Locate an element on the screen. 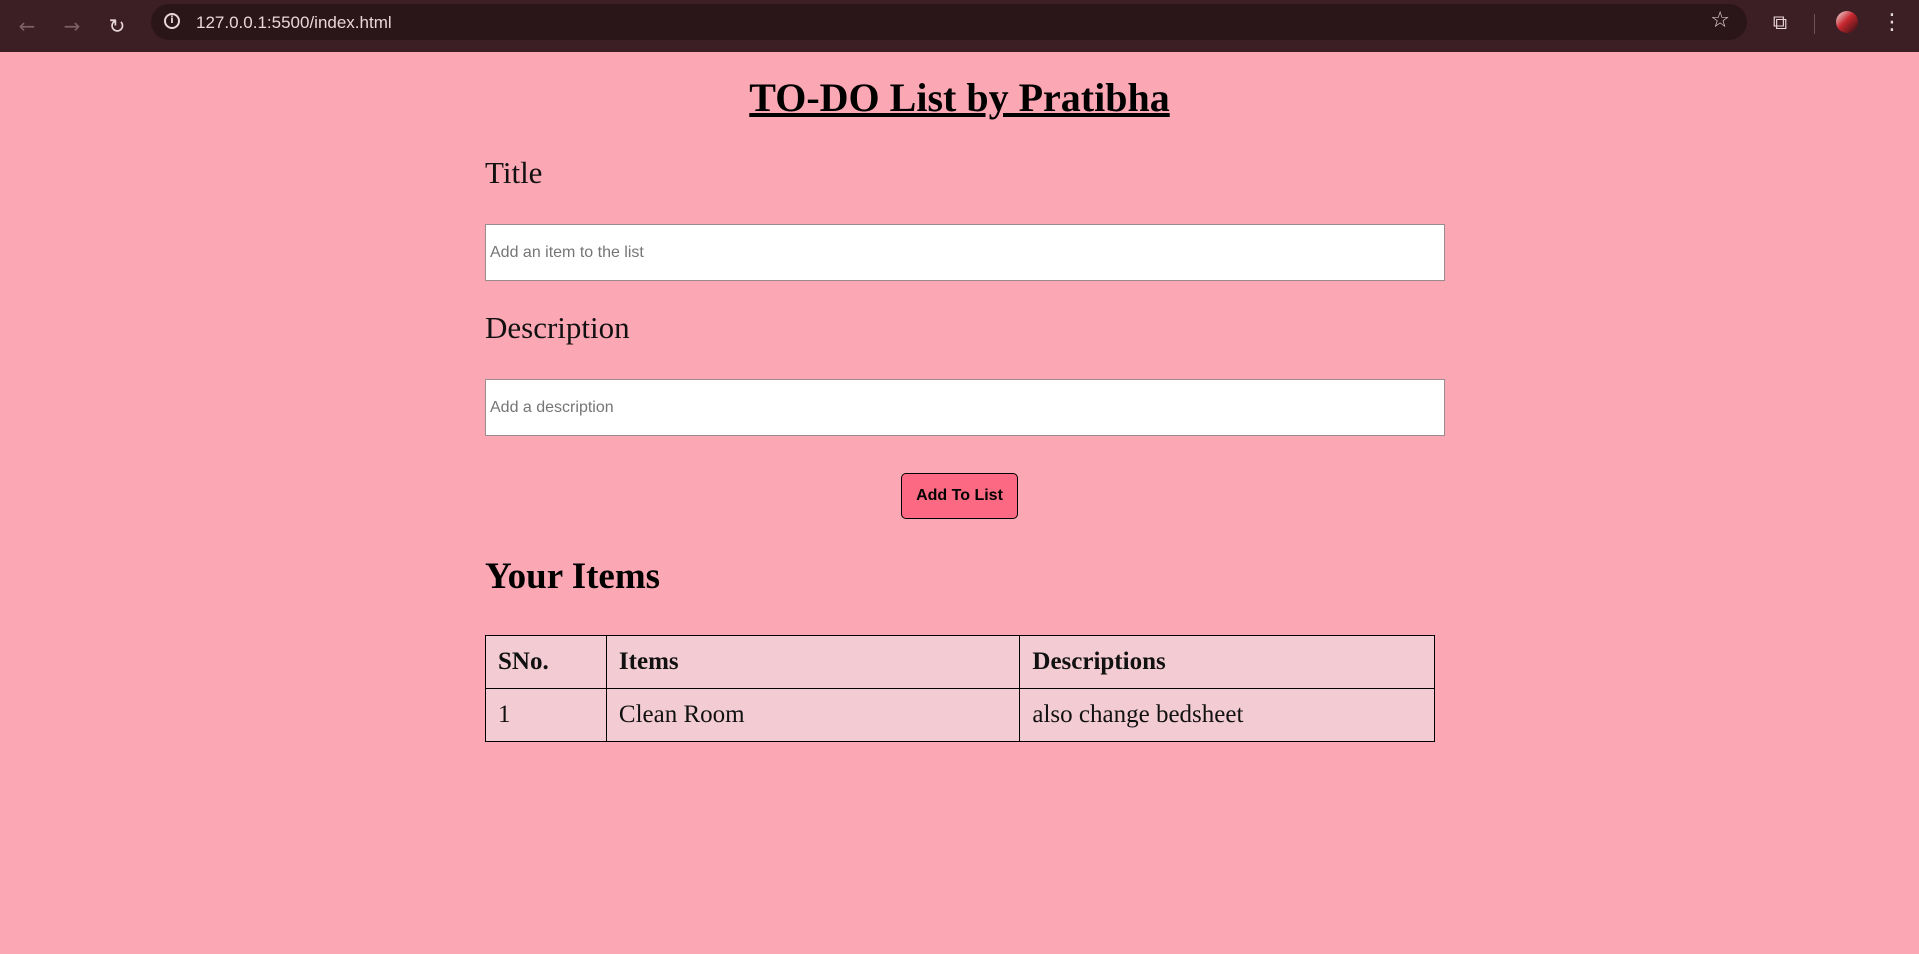  table-header-row: SNo. Items Descriptions is located at coordinates (960, 662).